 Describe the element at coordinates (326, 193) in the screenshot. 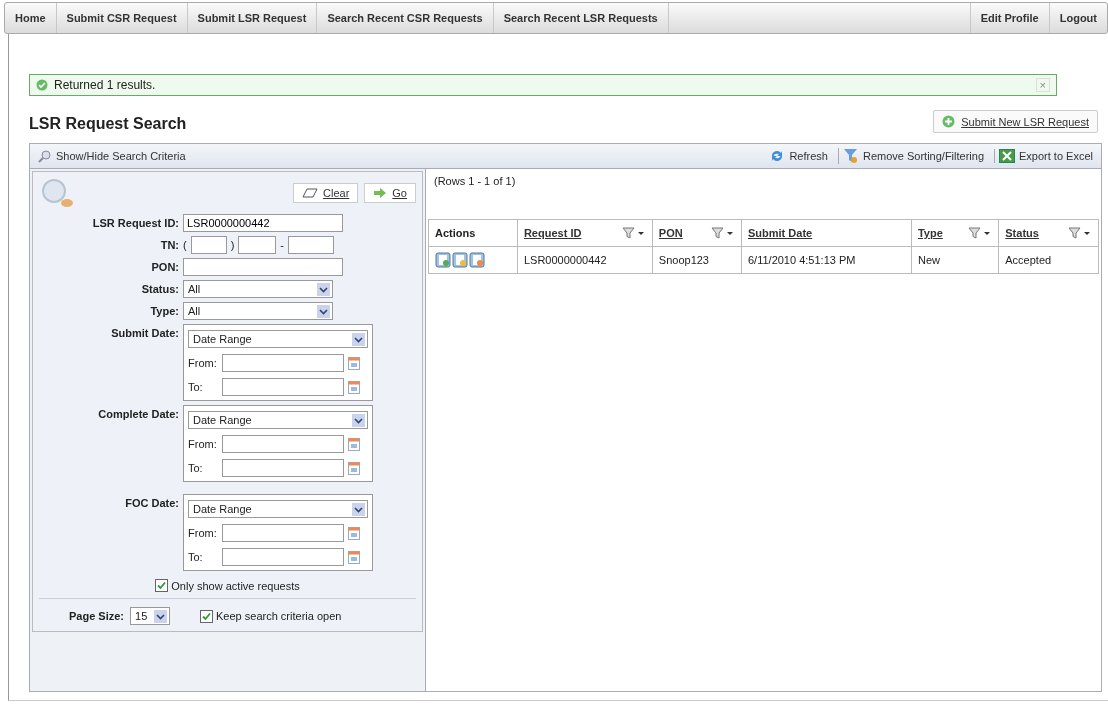

I see `clear-button: Clear` at that location.